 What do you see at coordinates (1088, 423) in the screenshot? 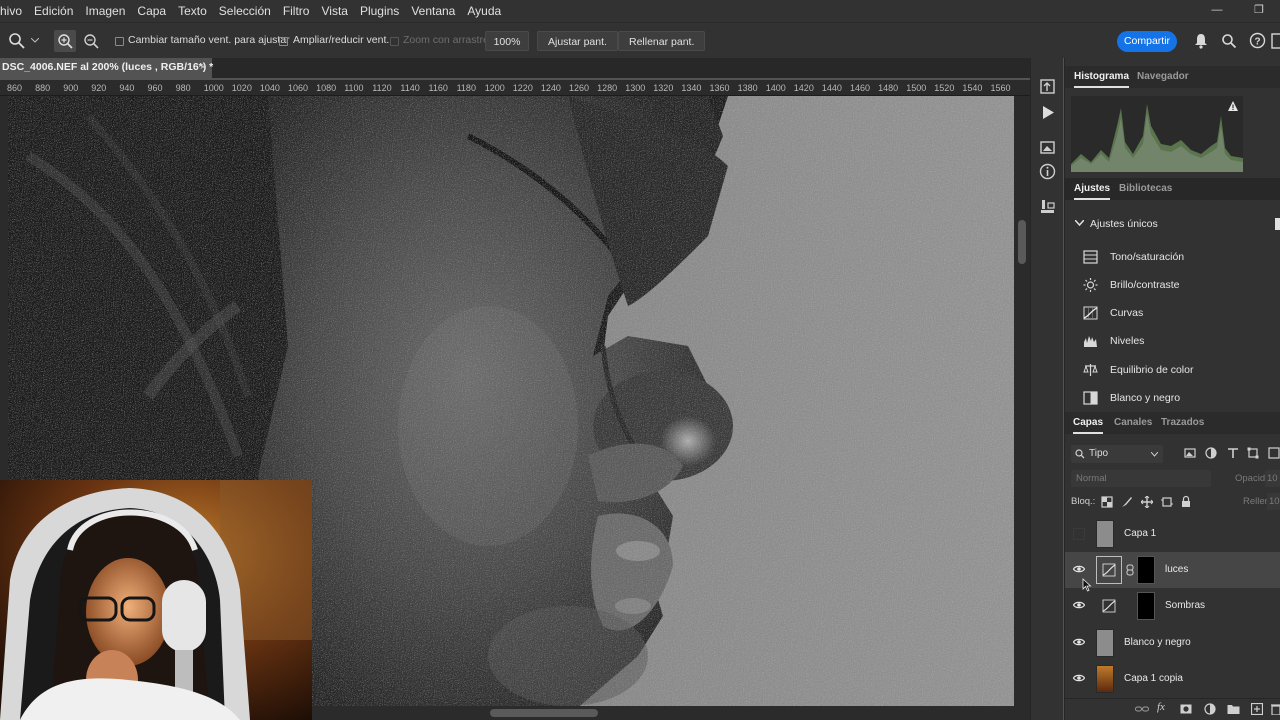
I see `tab-layers: Capas` at bounding box center [1088, 423].